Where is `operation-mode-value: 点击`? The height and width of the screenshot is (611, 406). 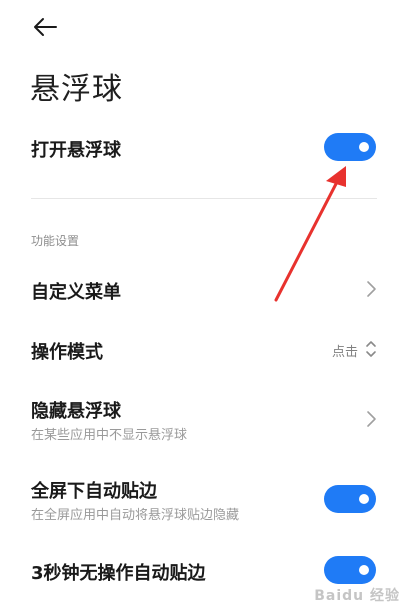
operation-mode-value: 点击 is located at coordinates (344, 352).